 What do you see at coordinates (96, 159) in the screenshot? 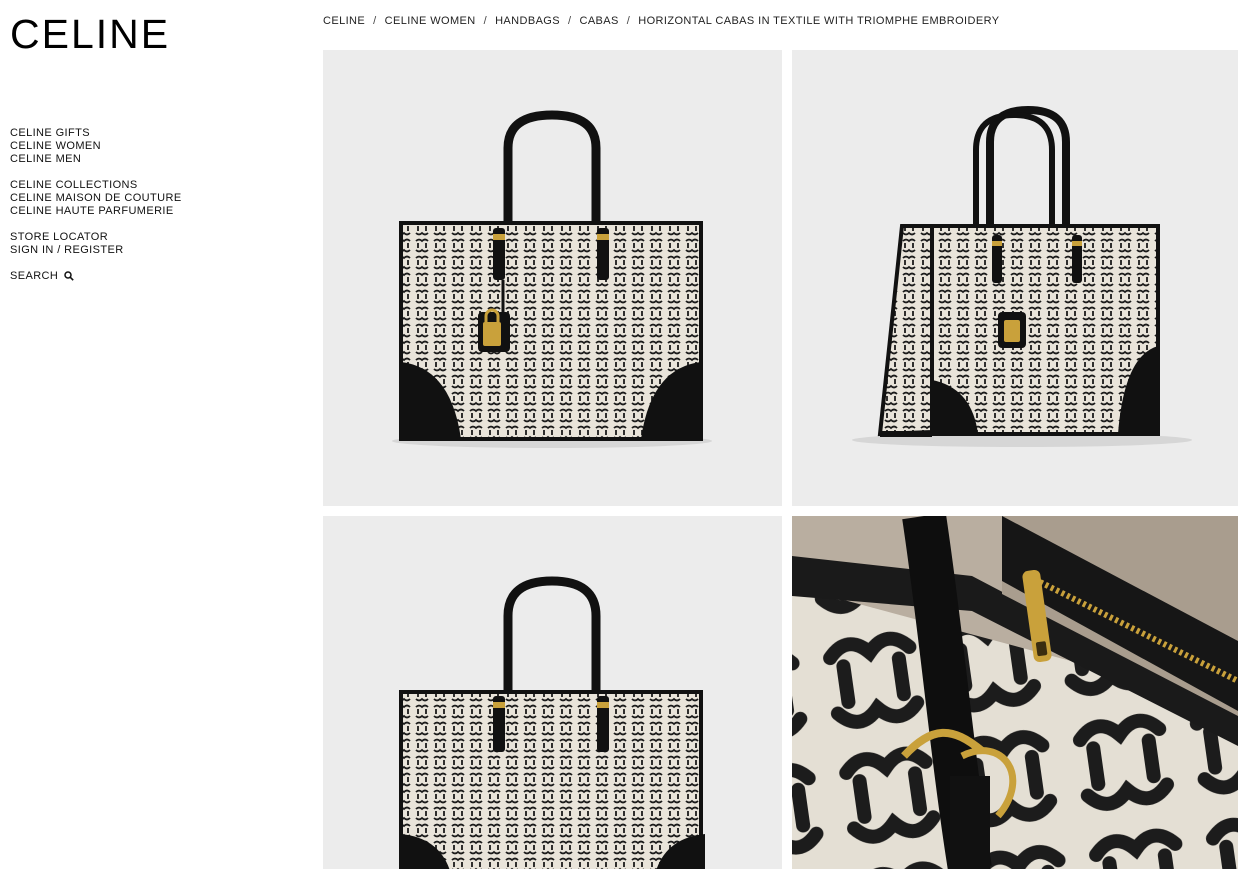
I see `nav-item-men: CELINE MEN` at bounding box center [96, 159].